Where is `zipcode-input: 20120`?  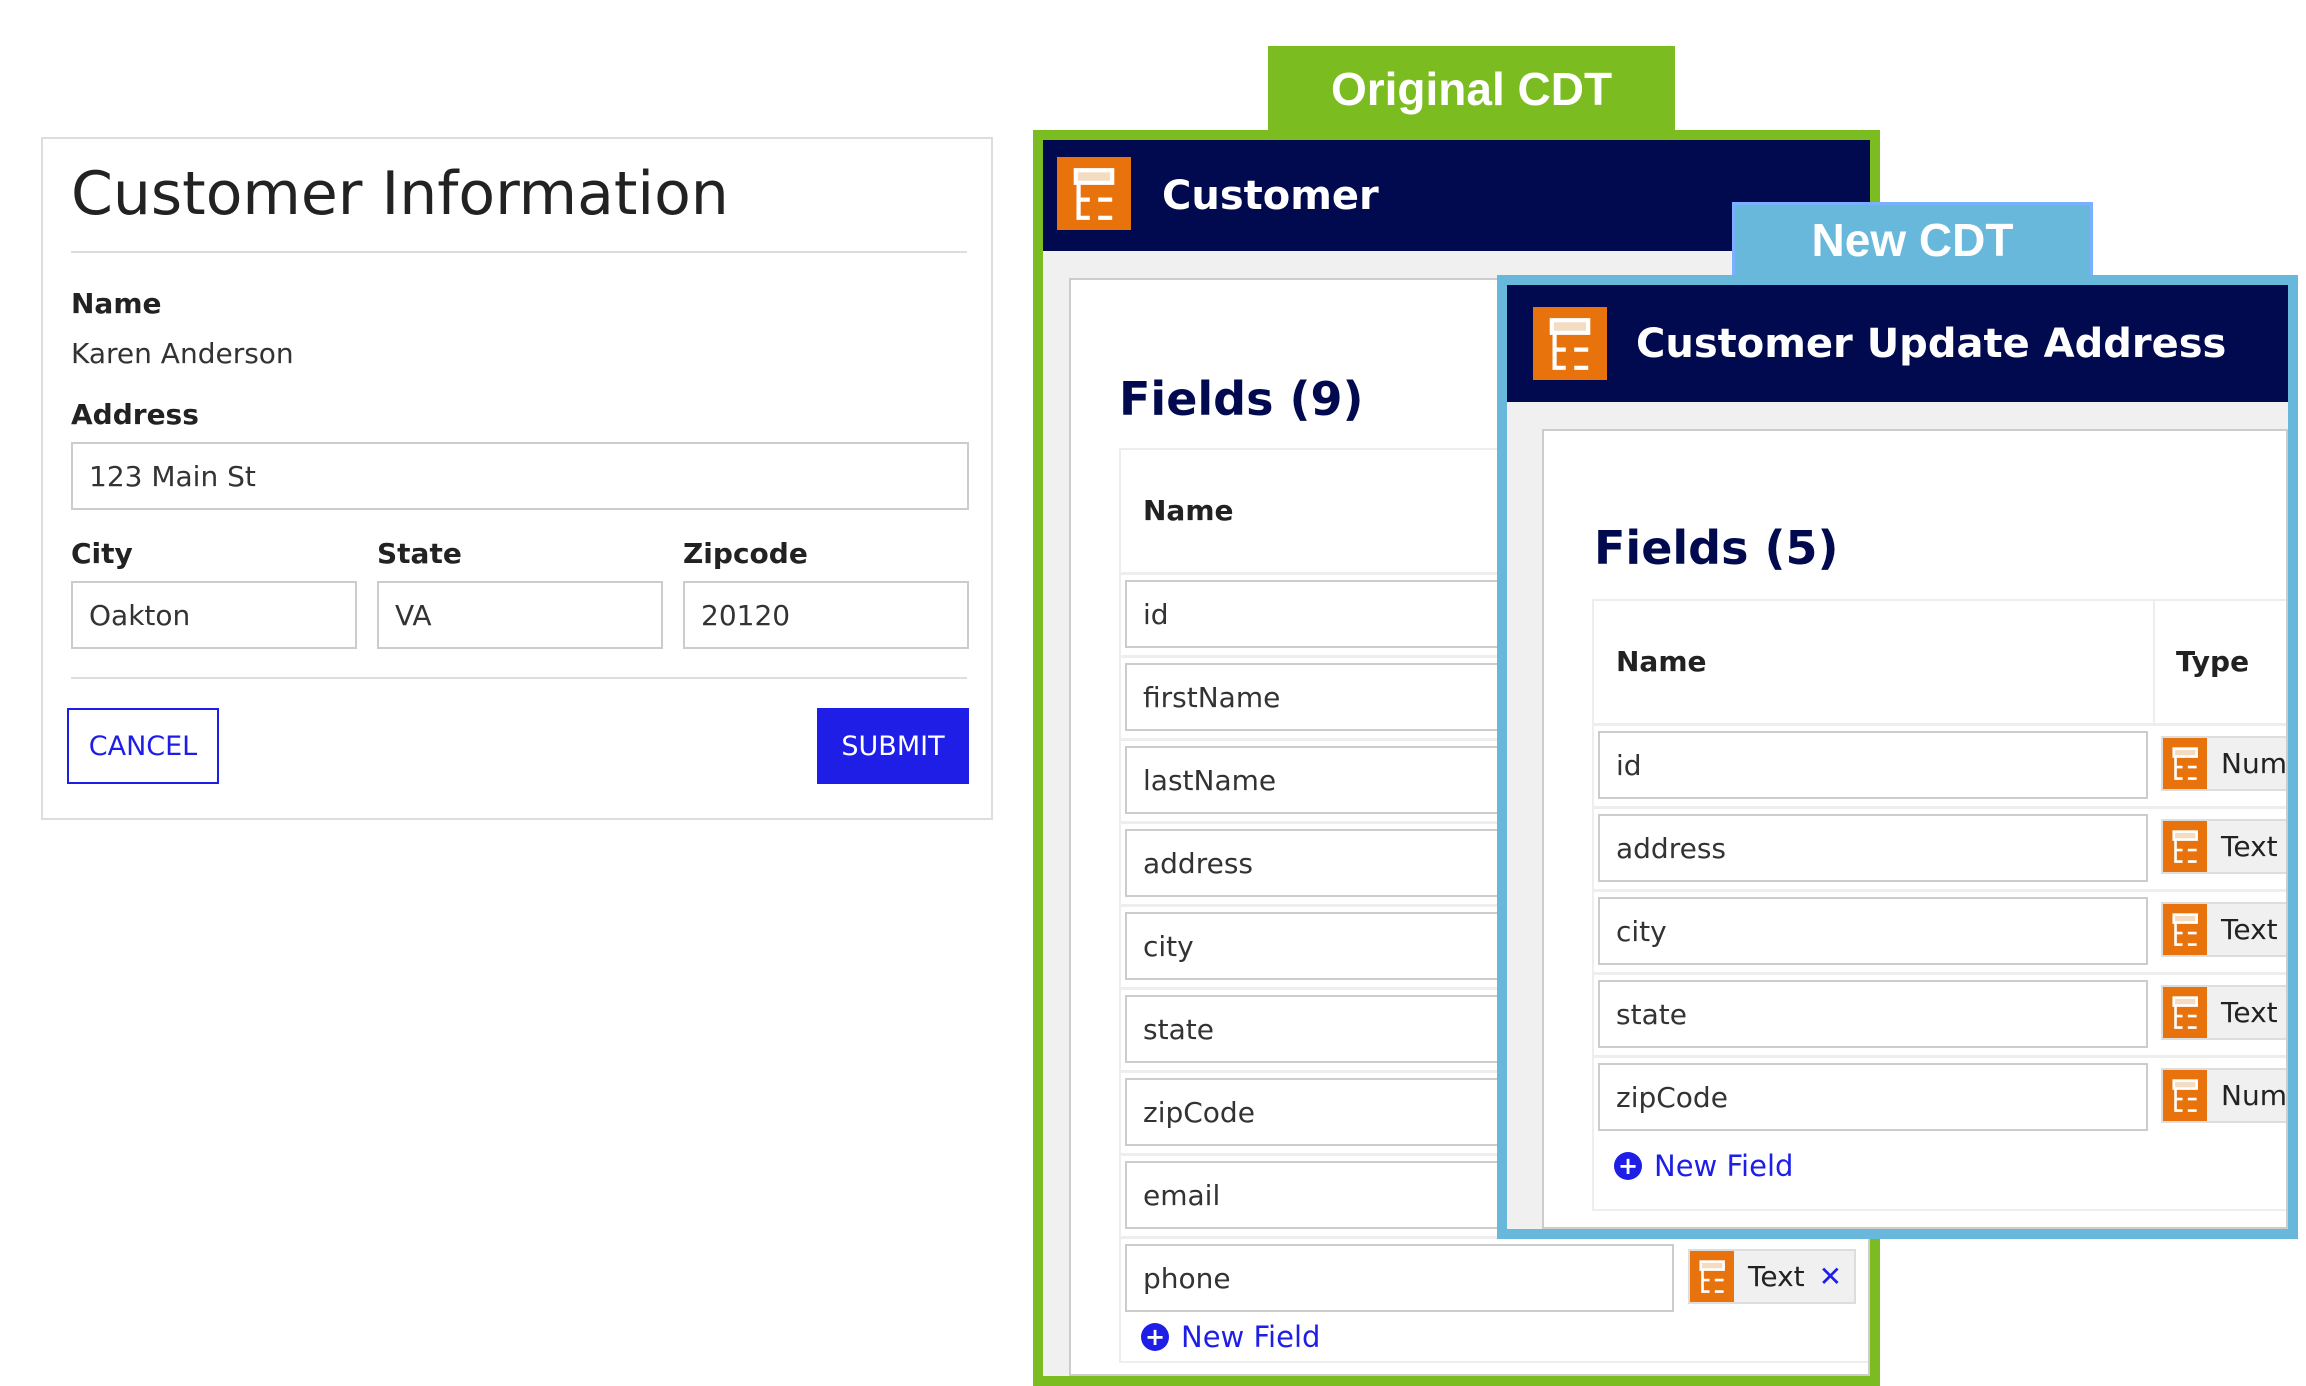 zipcode-input: 20120 is located at coordinates (826, 615).